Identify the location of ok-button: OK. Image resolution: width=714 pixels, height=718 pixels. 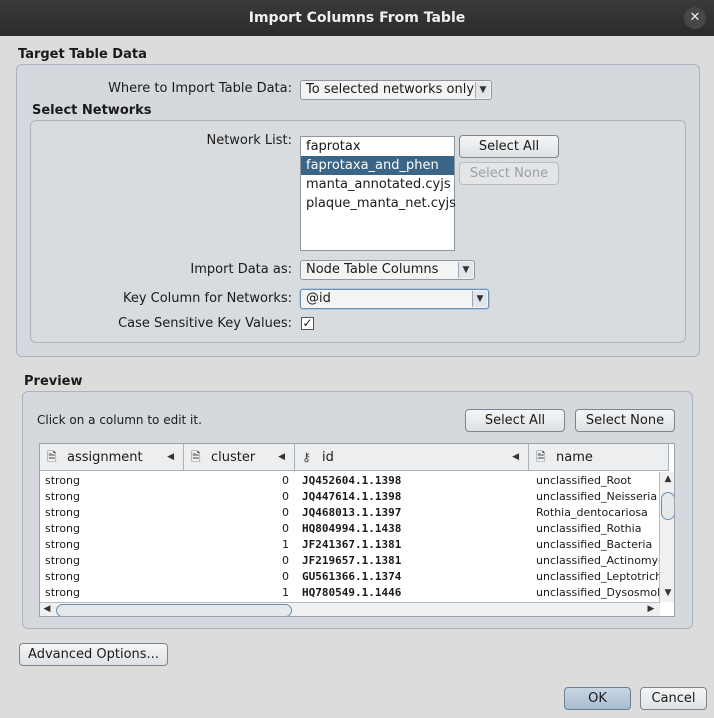
(597, 698).